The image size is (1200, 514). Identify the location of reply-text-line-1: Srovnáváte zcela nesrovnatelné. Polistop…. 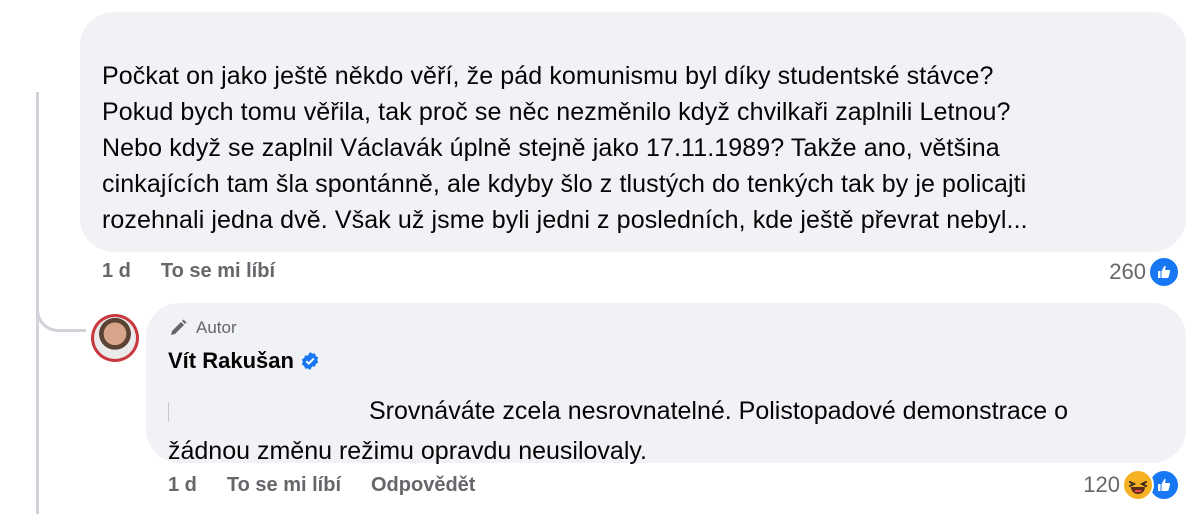
(719, 411).